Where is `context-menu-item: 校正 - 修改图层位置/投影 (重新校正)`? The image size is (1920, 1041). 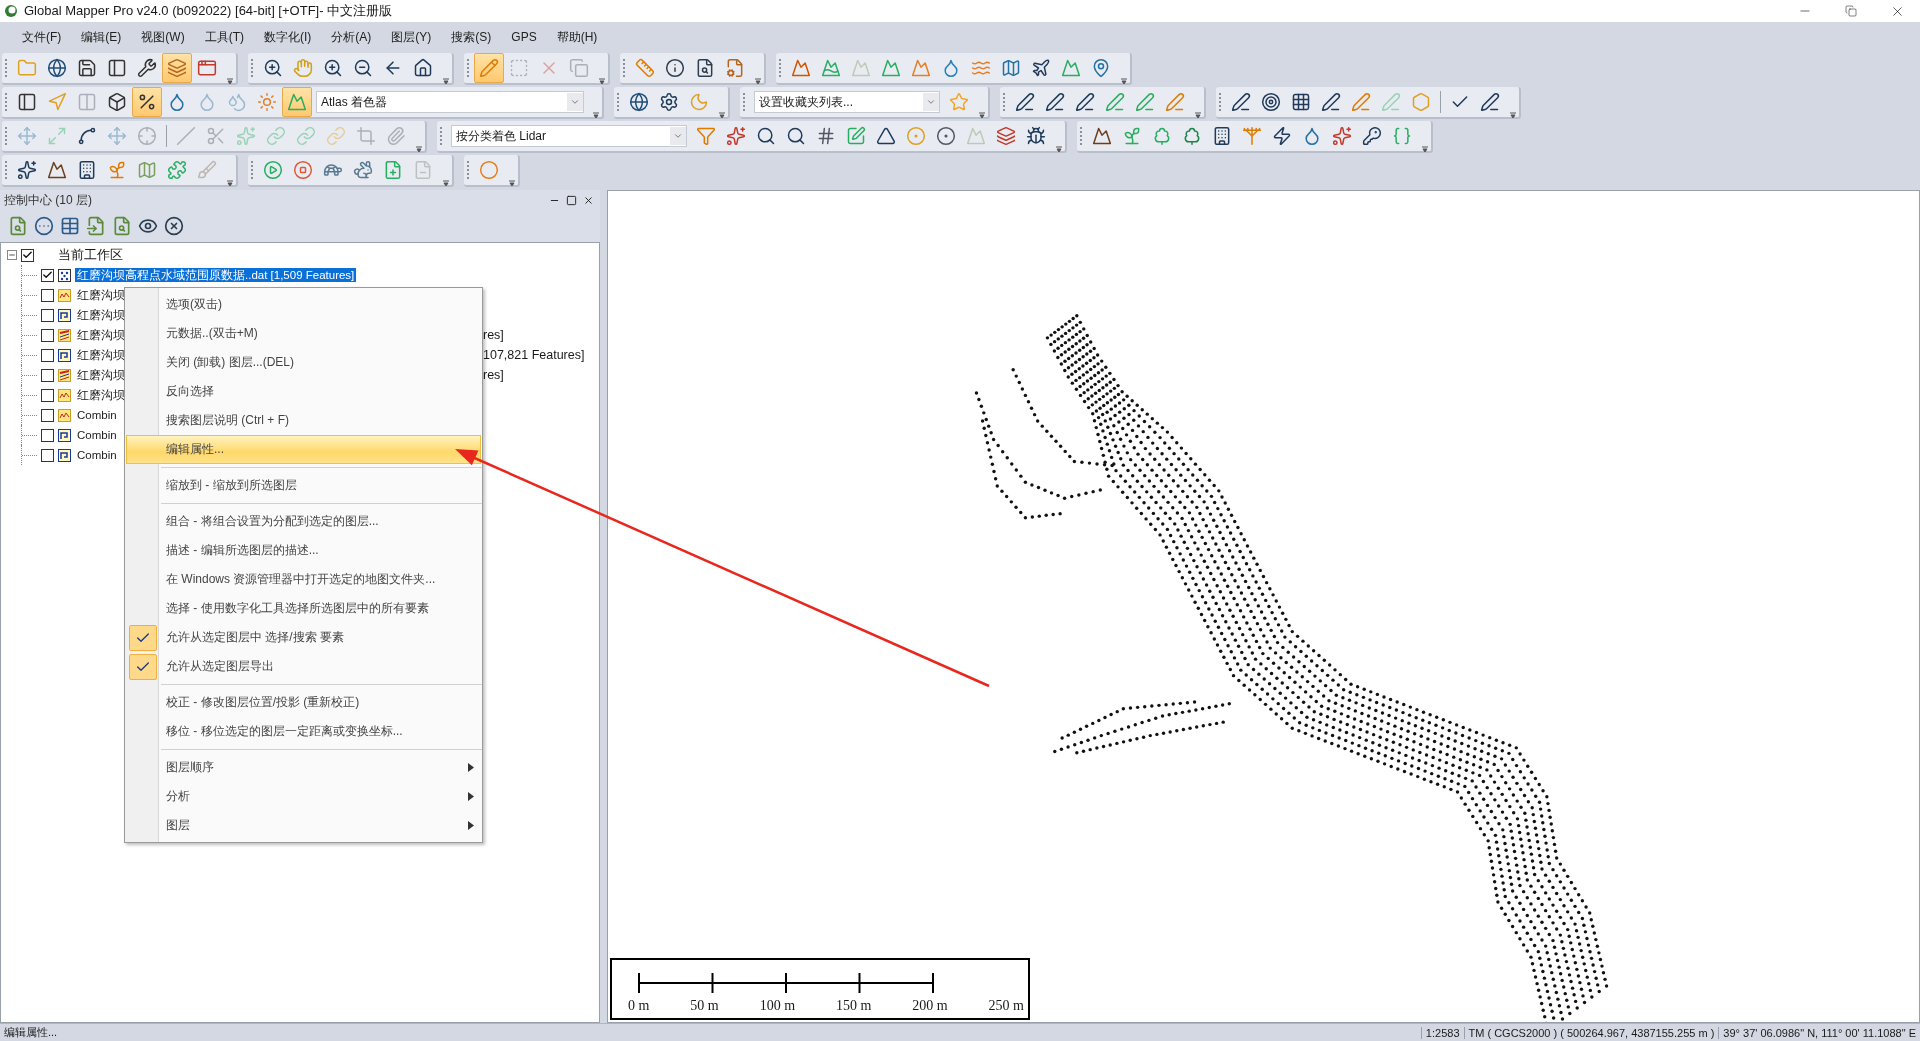
context-menu-item: 校正 - 修改图层位置/投影 (重新校正) is located at coordinates (303, 702).